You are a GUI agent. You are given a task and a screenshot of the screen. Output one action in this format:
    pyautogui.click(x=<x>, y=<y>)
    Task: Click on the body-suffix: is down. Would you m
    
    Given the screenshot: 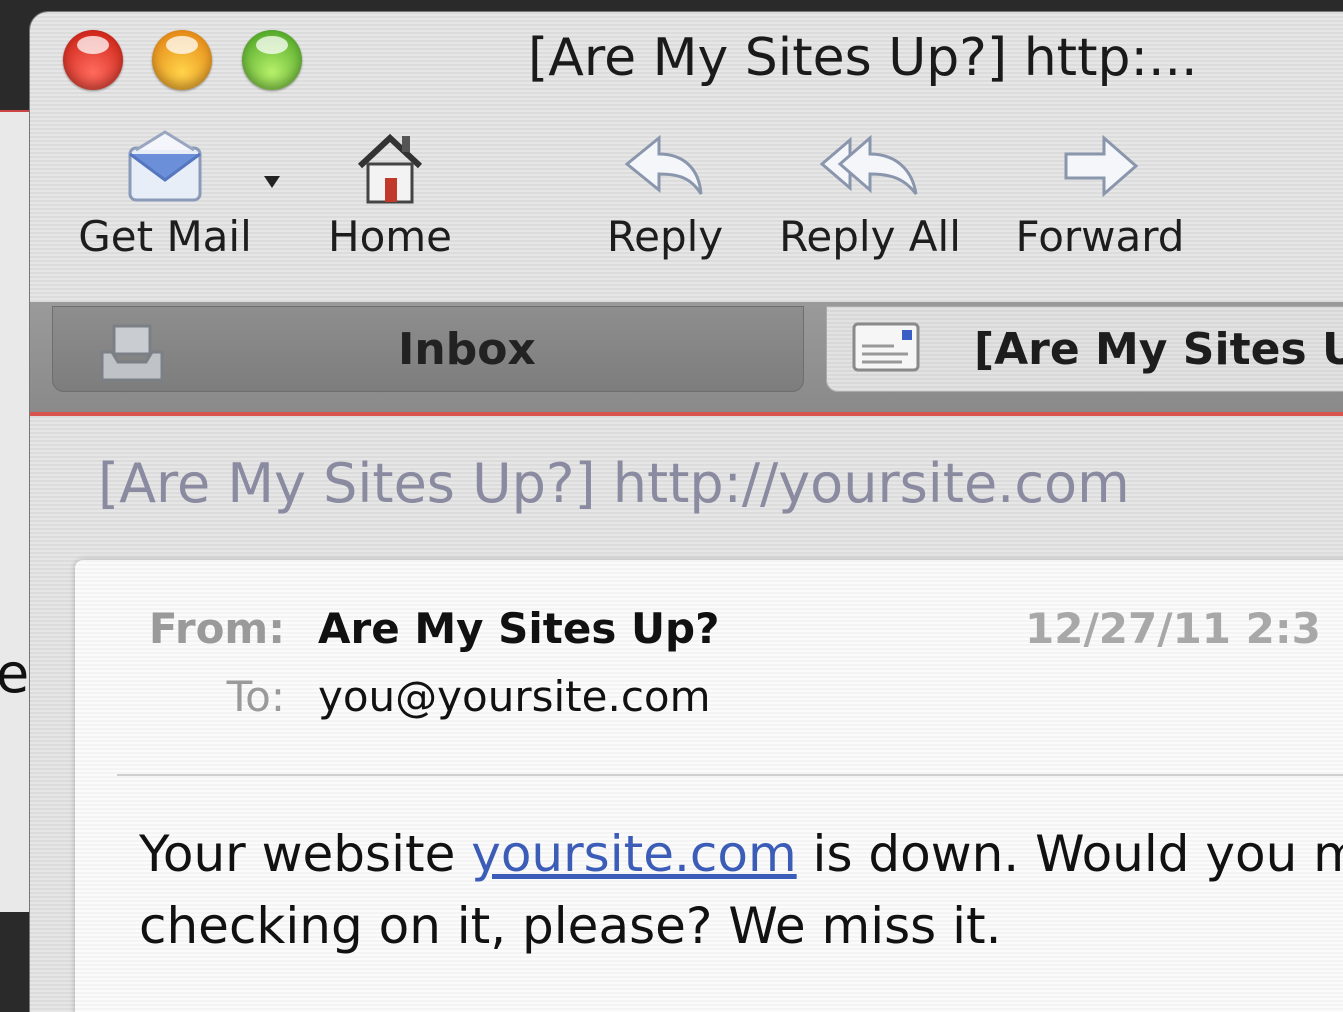 What is the action you would take?
    pyautogui.click(x=1069, y=854)
    